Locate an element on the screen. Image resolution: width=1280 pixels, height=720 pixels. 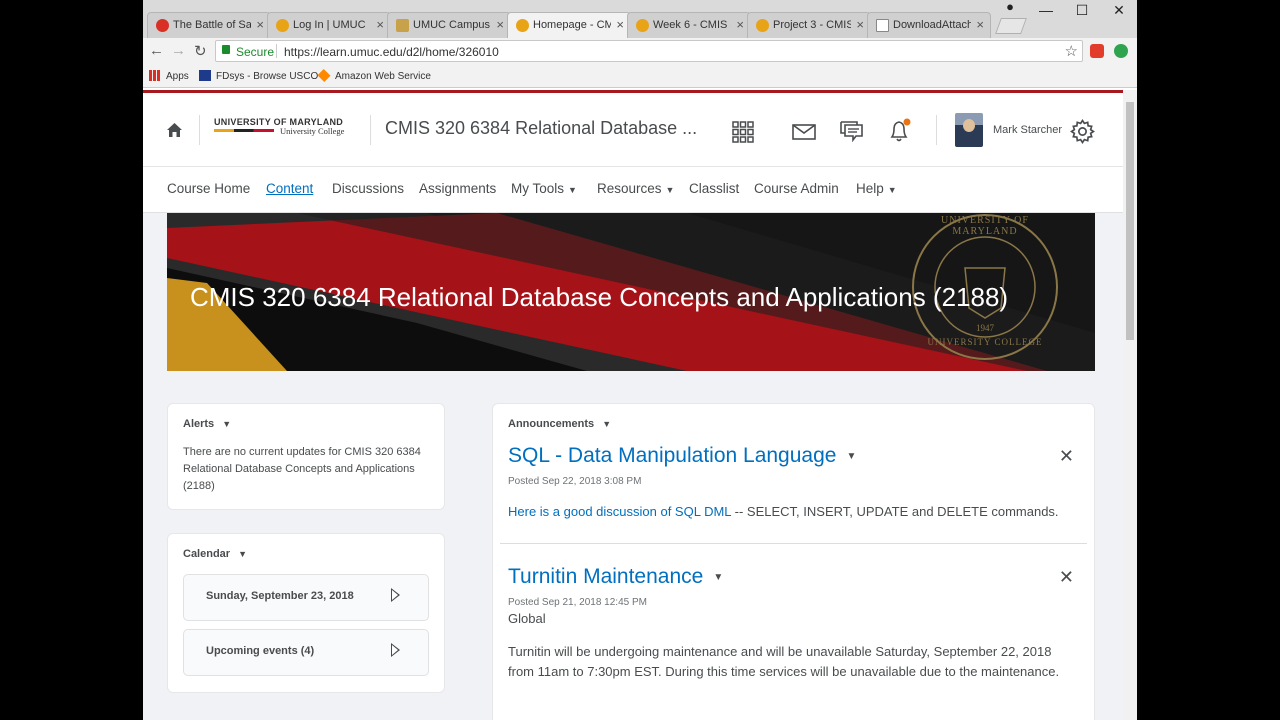
url-text: https://learn.umuc.edu/d2l/home/326010 is located at coordinates (391, 52).